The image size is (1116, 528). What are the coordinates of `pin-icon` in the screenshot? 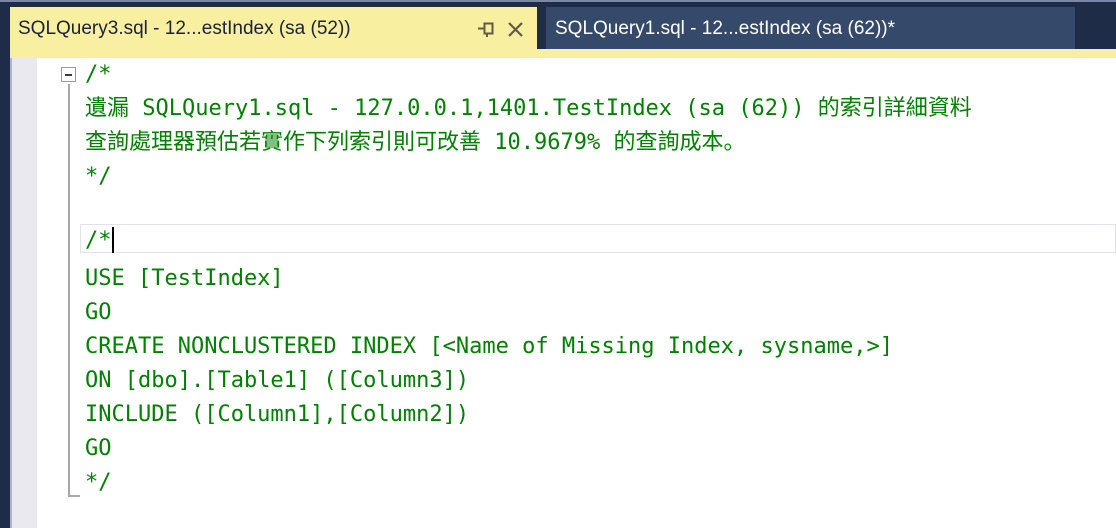 It's located at (486, 29).